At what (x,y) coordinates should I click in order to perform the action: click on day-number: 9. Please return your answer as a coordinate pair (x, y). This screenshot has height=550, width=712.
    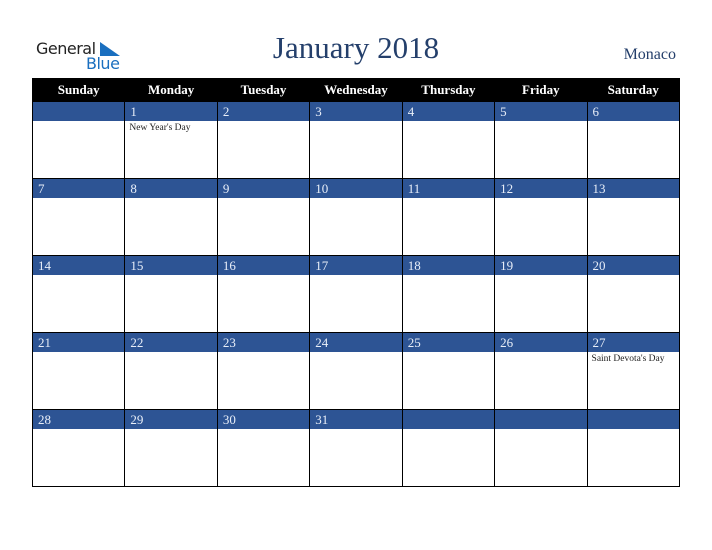
    Looking at the image, I should click on (263, 188).